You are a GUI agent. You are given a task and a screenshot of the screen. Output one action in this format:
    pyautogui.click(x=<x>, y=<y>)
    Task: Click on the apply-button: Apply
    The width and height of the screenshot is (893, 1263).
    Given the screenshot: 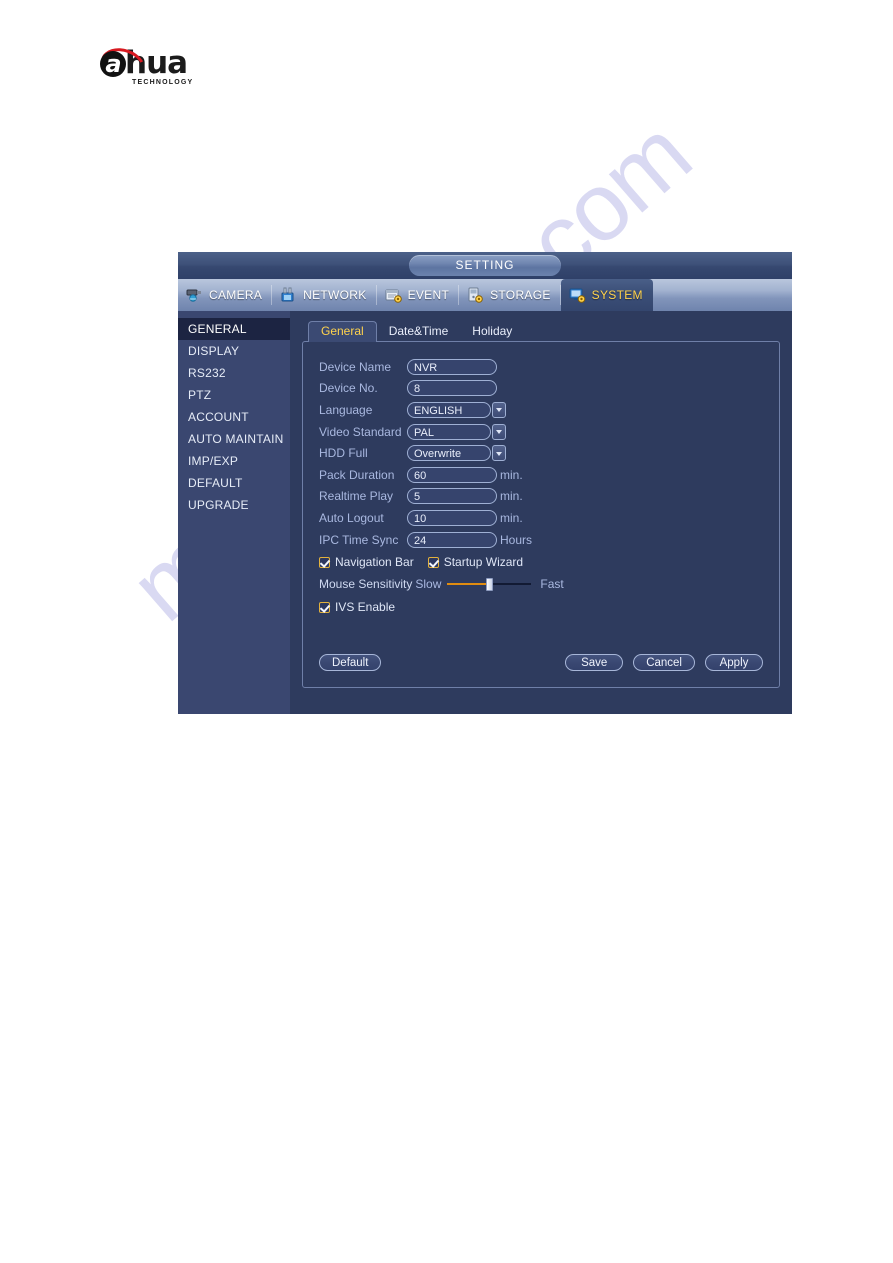 What is the action you would take?
    pyautogui.click(x=734, y=662)
    